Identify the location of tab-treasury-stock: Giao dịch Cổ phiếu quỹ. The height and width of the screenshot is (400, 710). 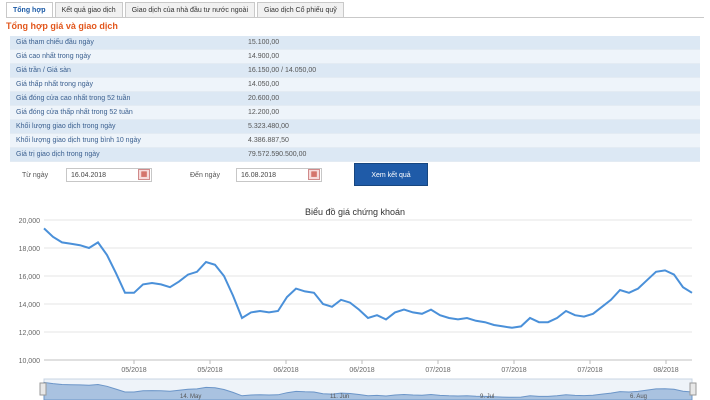
(300, 9).